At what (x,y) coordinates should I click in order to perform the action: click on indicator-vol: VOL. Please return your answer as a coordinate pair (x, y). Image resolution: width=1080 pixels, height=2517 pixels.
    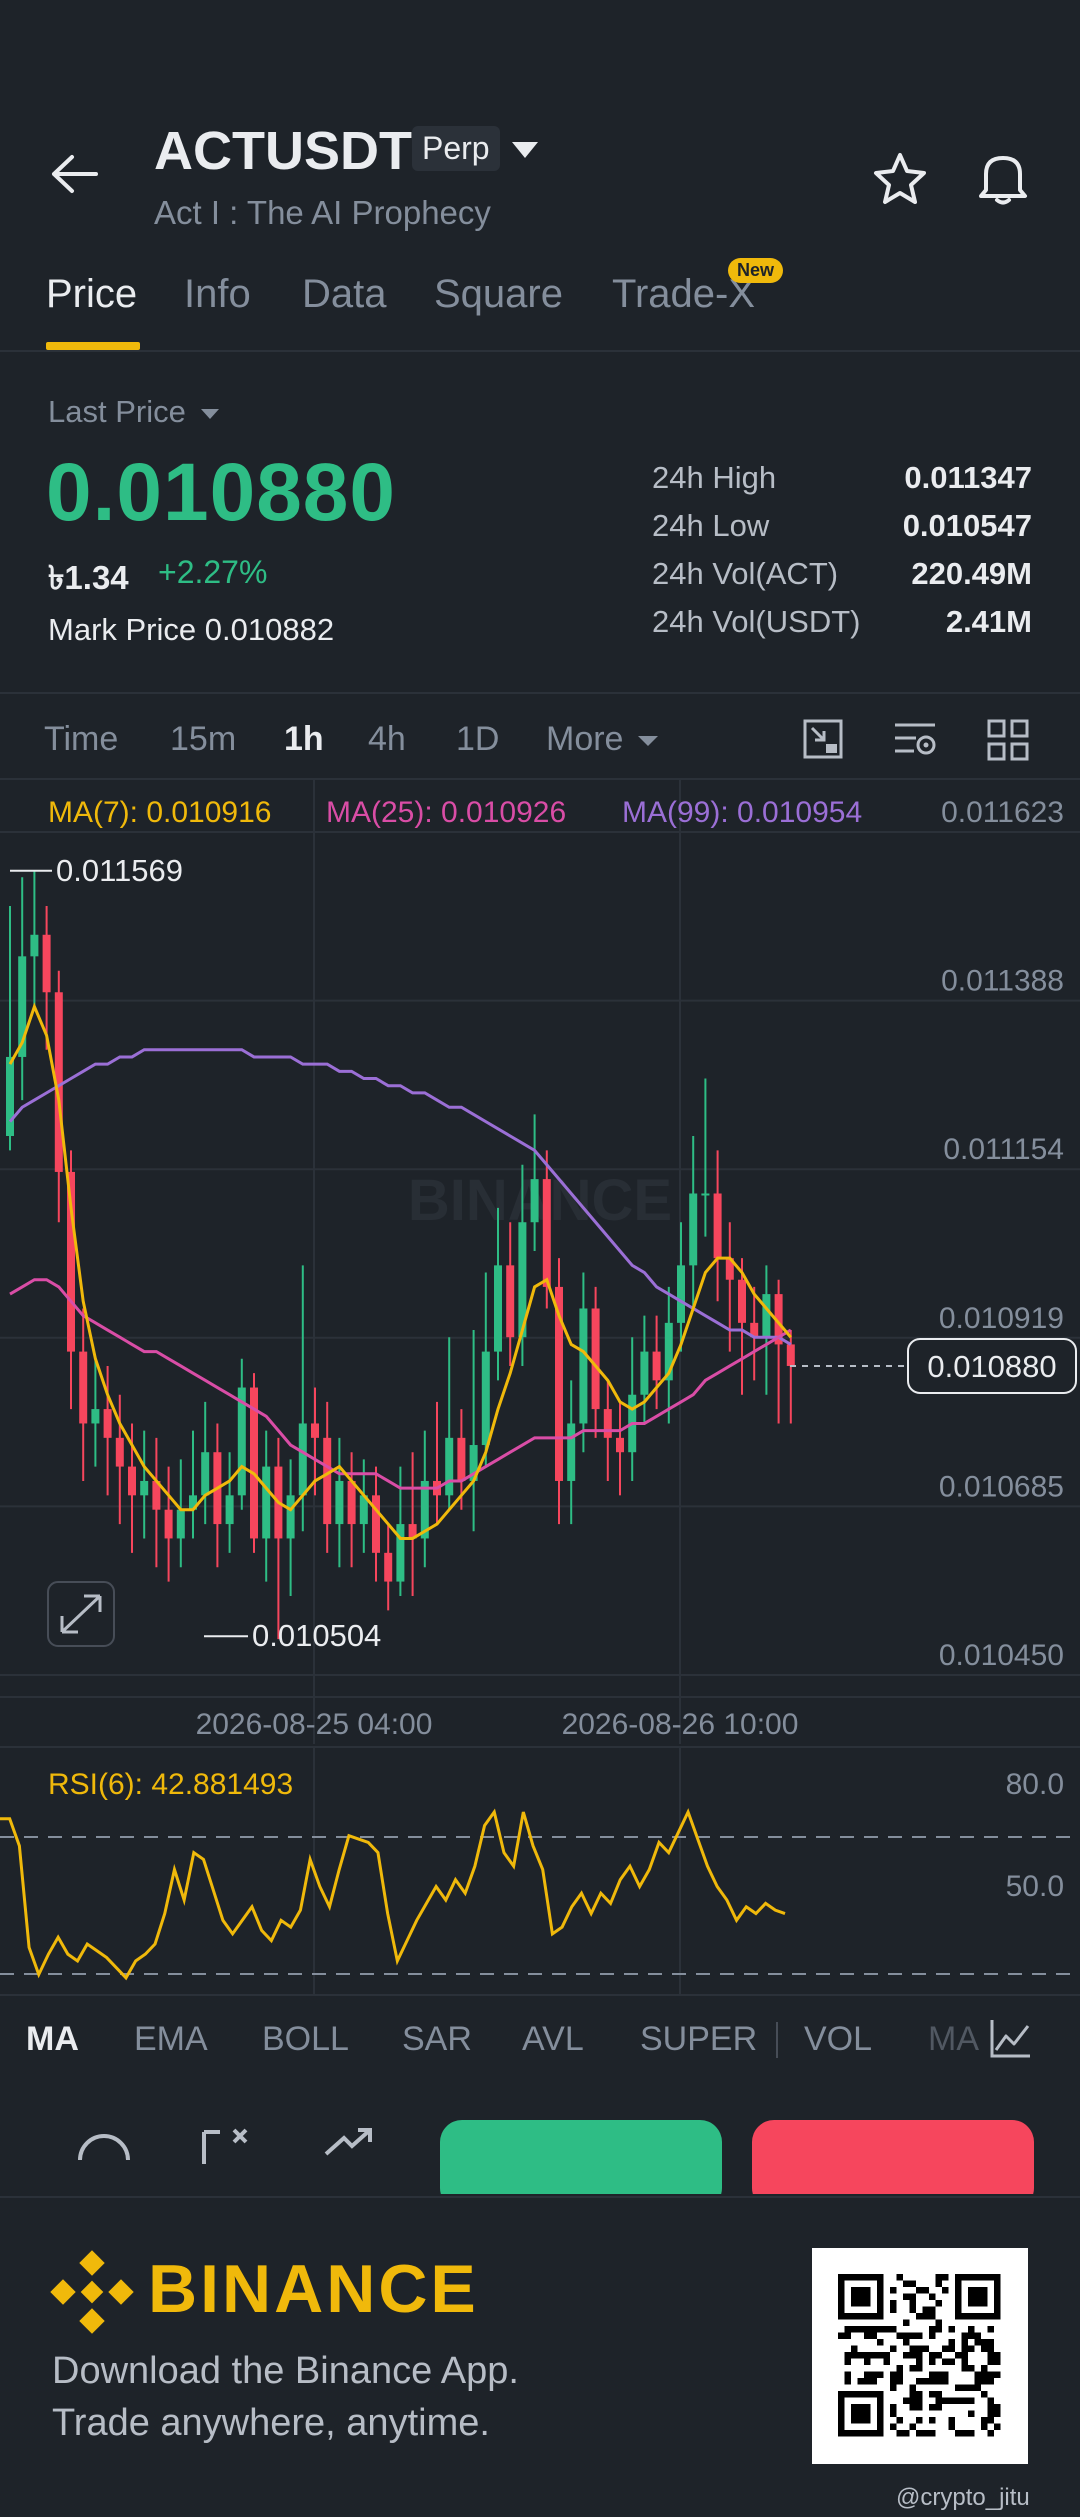
    Looking at the image, I should click on (838, 2039).